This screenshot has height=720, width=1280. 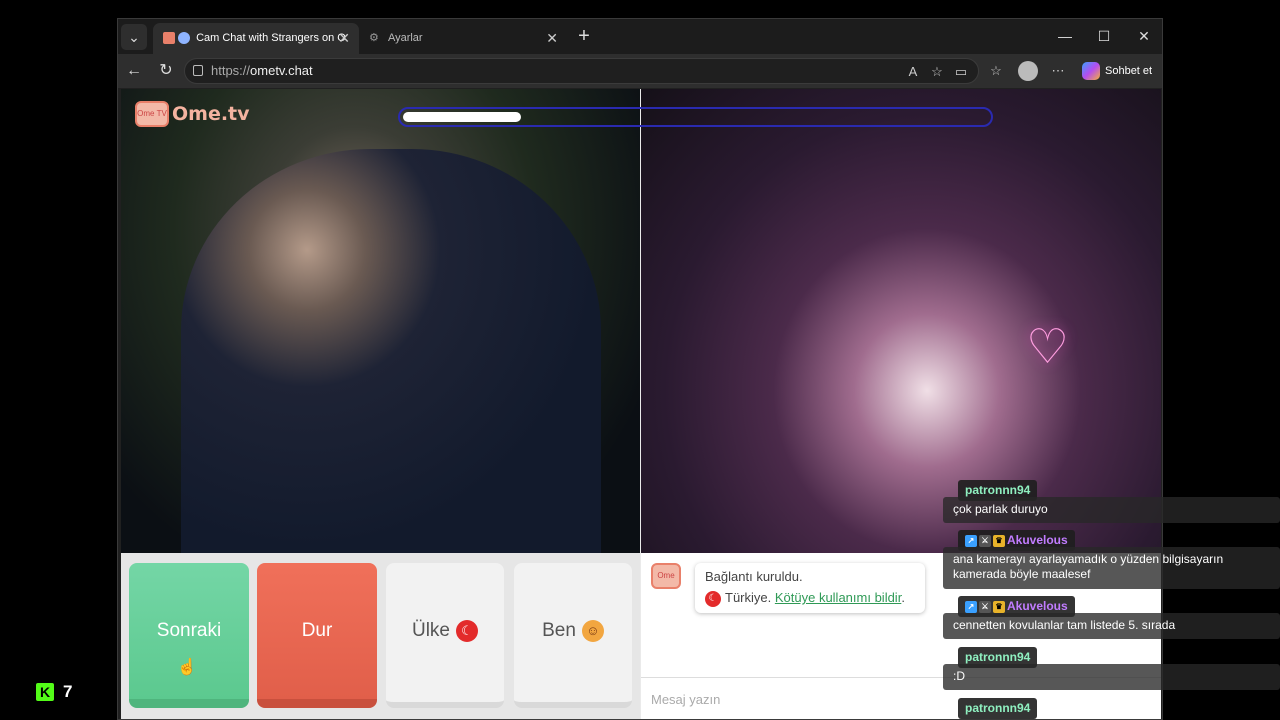 What do you see at coordinates (1111, 510) in the screenshot?
I see `chat-message: çok parlak duruyo` at bounding box center [1111, 510].